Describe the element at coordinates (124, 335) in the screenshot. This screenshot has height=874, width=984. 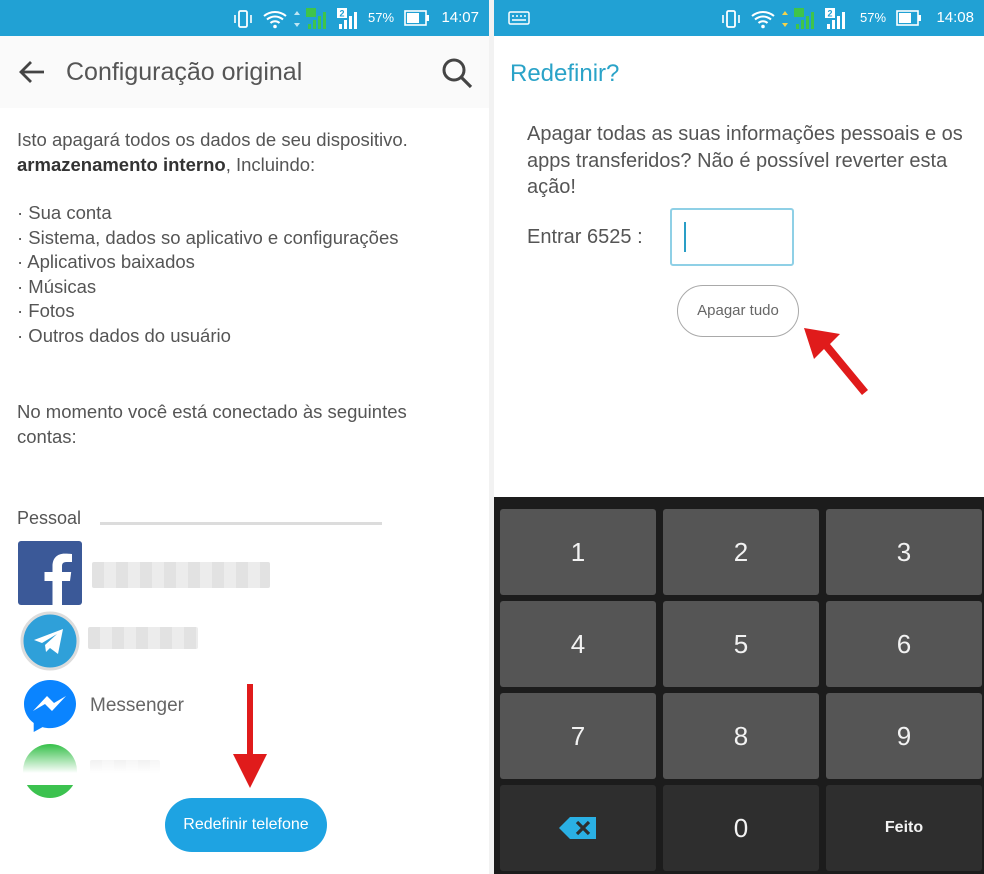
I see `list-item: · Outros dados do usuário` at that location.